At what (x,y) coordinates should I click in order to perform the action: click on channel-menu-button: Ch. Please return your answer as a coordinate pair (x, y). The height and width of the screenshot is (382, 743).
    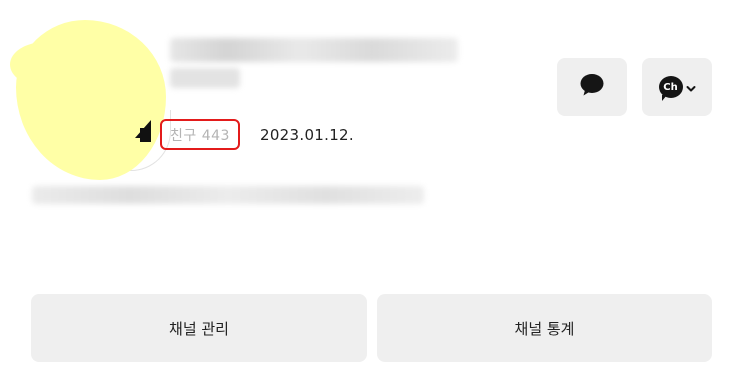
    Looking at the image, I should click on (677, 87).